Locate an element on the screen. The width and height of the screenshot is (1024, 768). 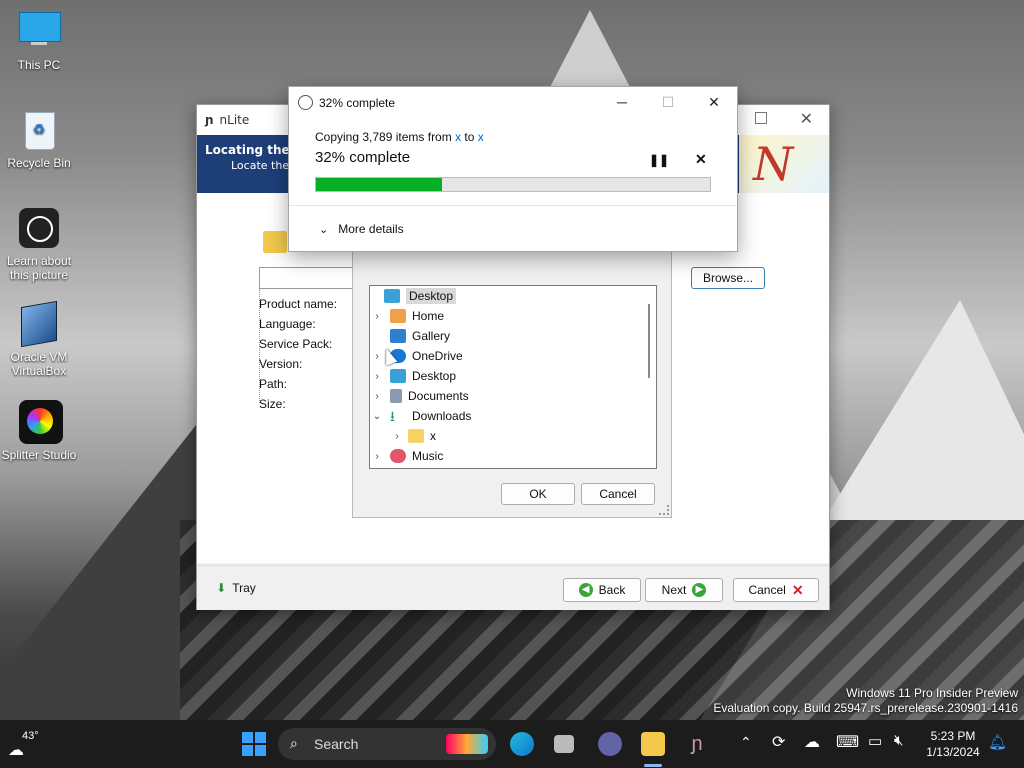
cancel-x-icon: ✕ is located at coordinates (797, 589).